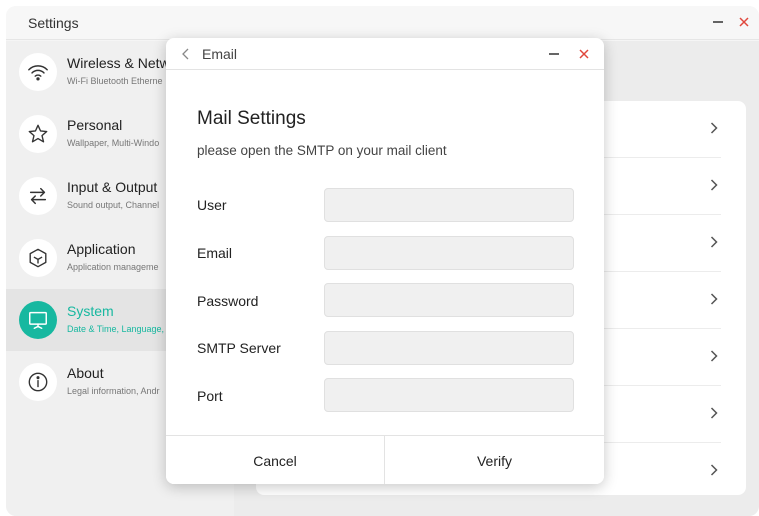 The image size is (759, 516). Describe the element at coordinates (113, 267) in the screenshot. I see `sidebar-item-subtitle: Application manageme` at that location.